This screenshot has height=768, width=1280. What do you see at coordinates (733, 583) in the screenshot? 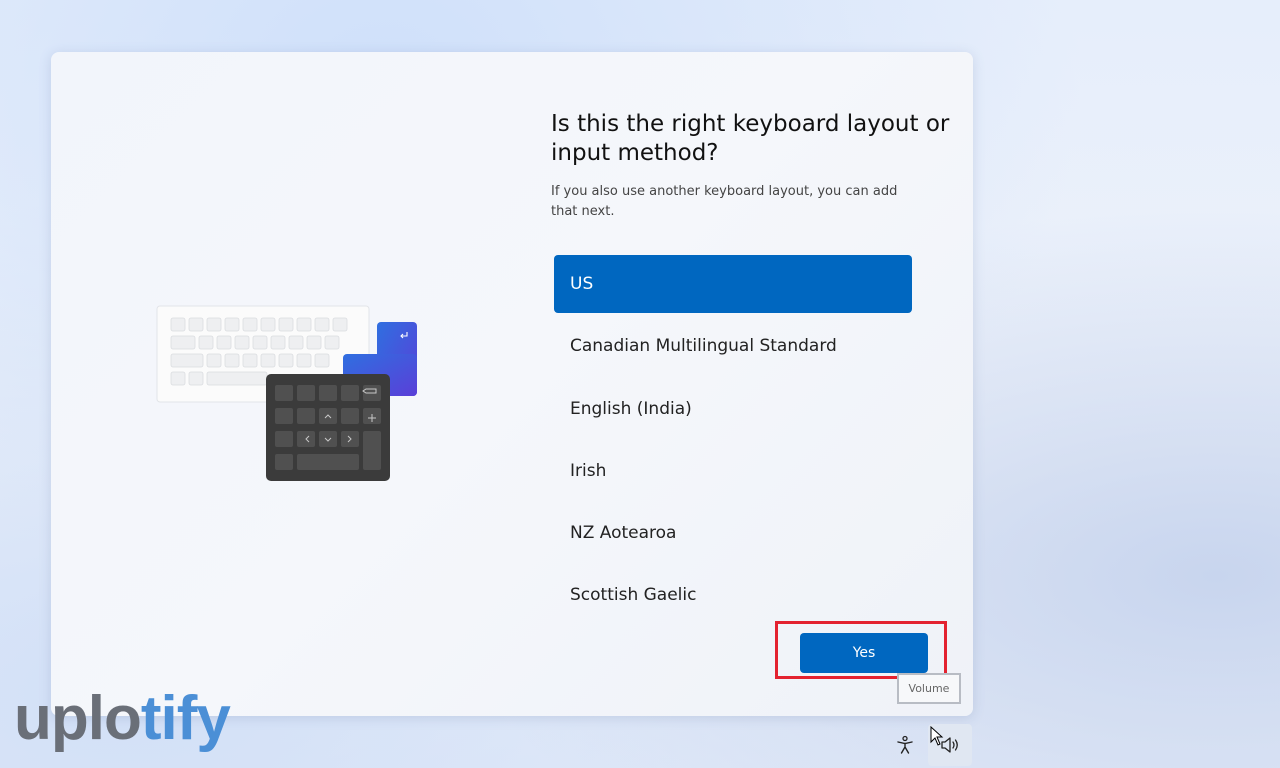
I see `layout-item-scottish-gaelic: Scottish Gaelic` at bounding box center [733, 583].